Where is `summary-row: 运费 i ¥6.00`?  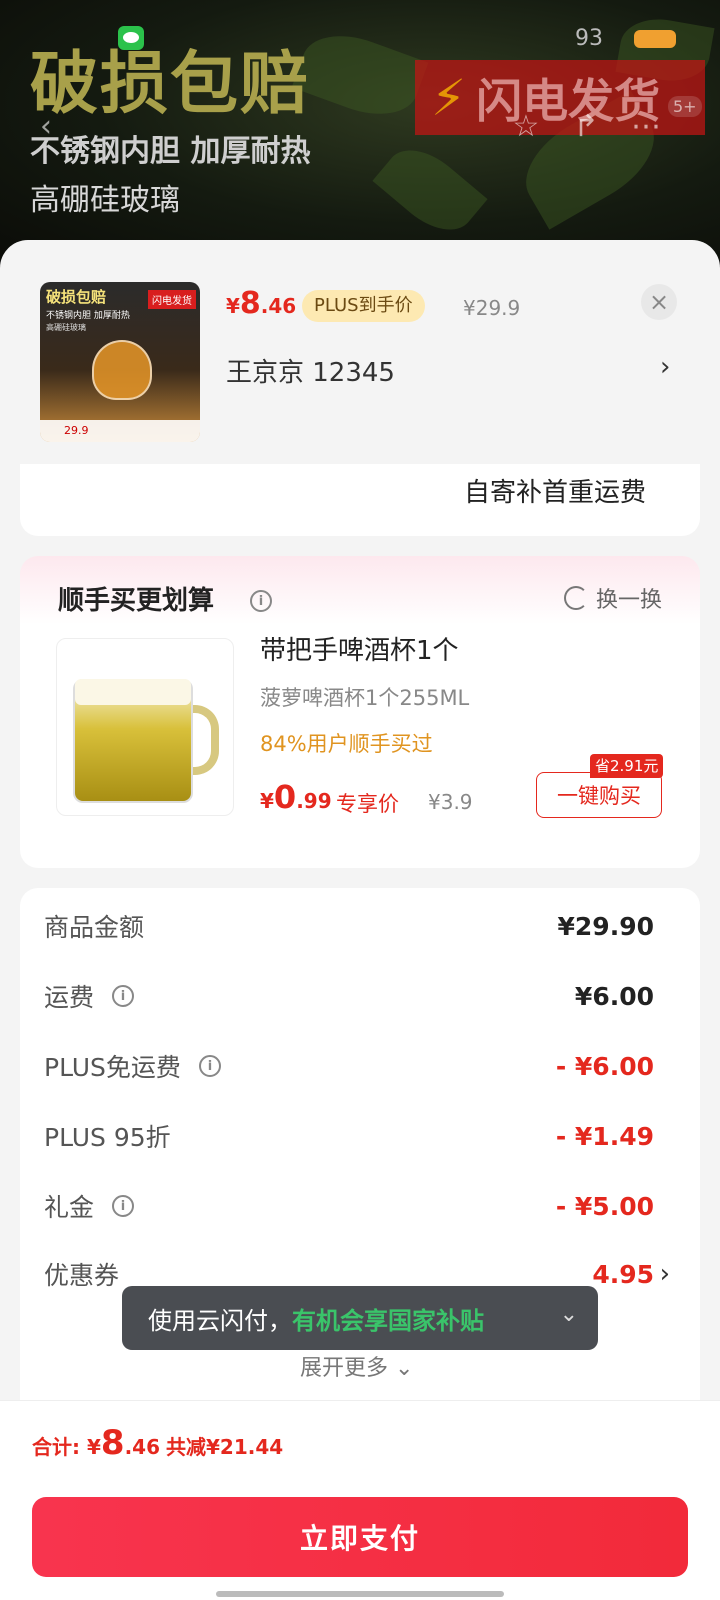 summary-row: 运费 i ¥6.00 is located at coordinates (349, 997).